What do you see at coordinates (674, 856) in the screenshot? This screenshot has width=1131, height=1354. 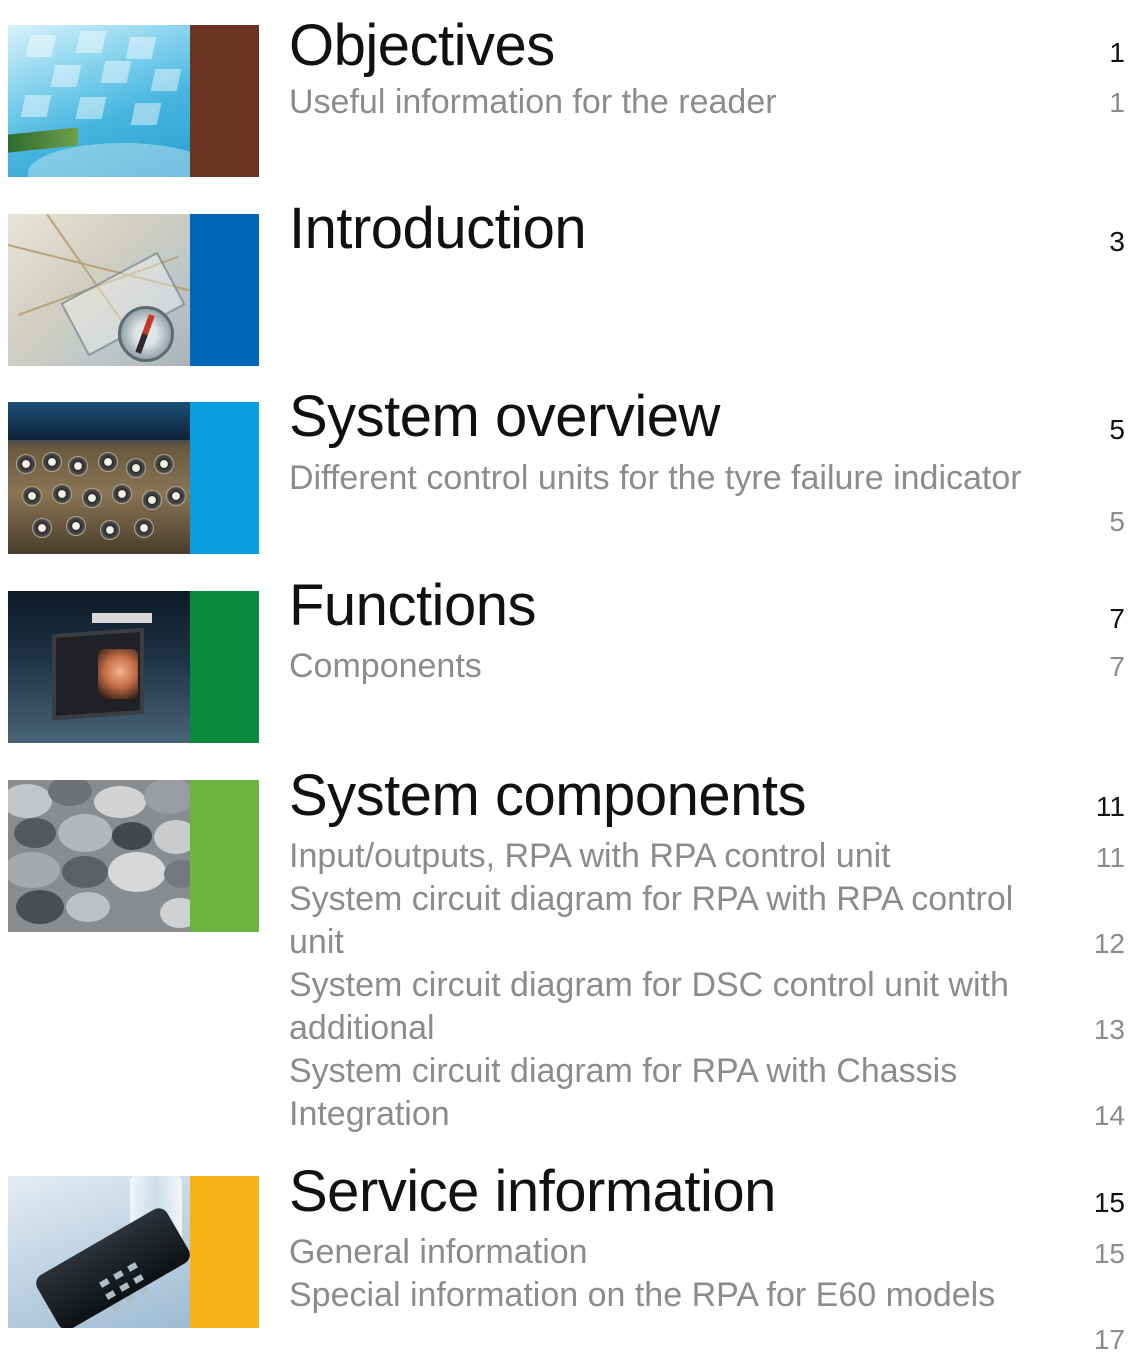 I see `toc-entry: Input/outputs, RPA with RPA control unit` at bounding box center [674, 856].